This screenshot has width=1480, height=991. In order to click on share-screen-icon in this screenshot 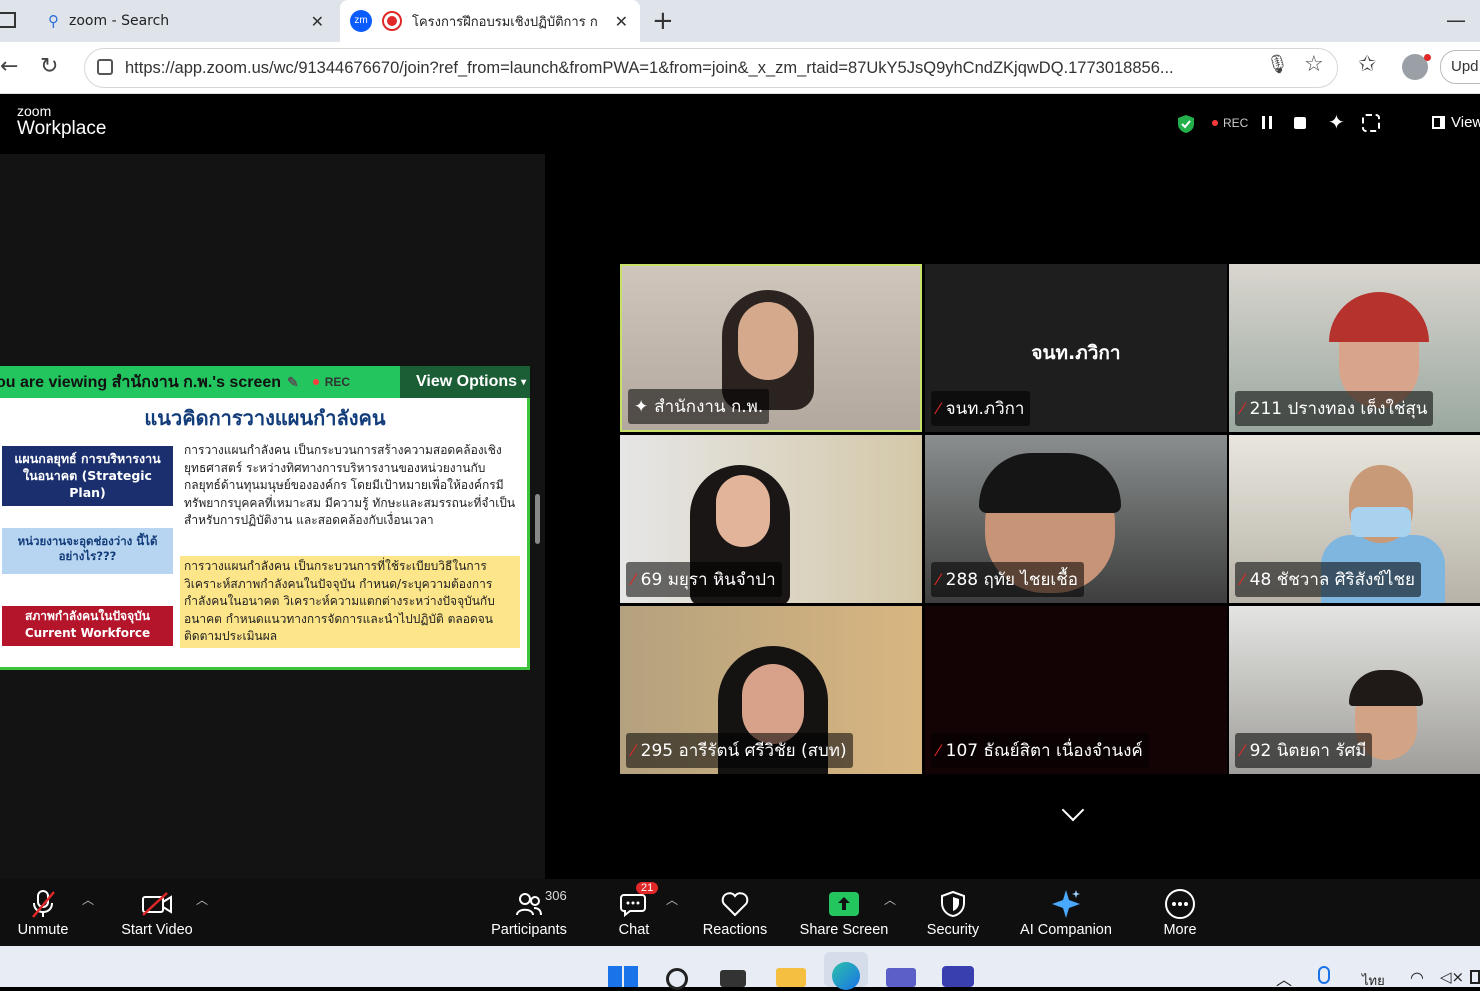, I will do `click(844, 904)`.